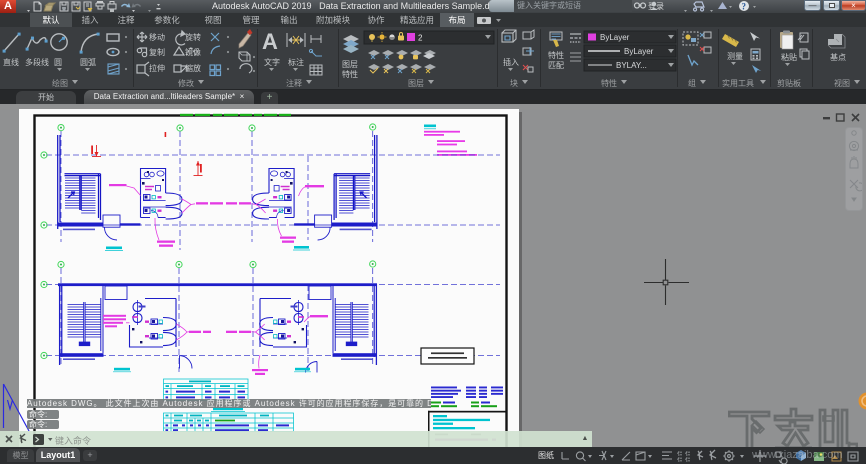 The height and width of the screenshot is (464, 866). Describe the element at coordinates (193, 52) in the screenshot. I see `svg-text: 镜像` at that location.